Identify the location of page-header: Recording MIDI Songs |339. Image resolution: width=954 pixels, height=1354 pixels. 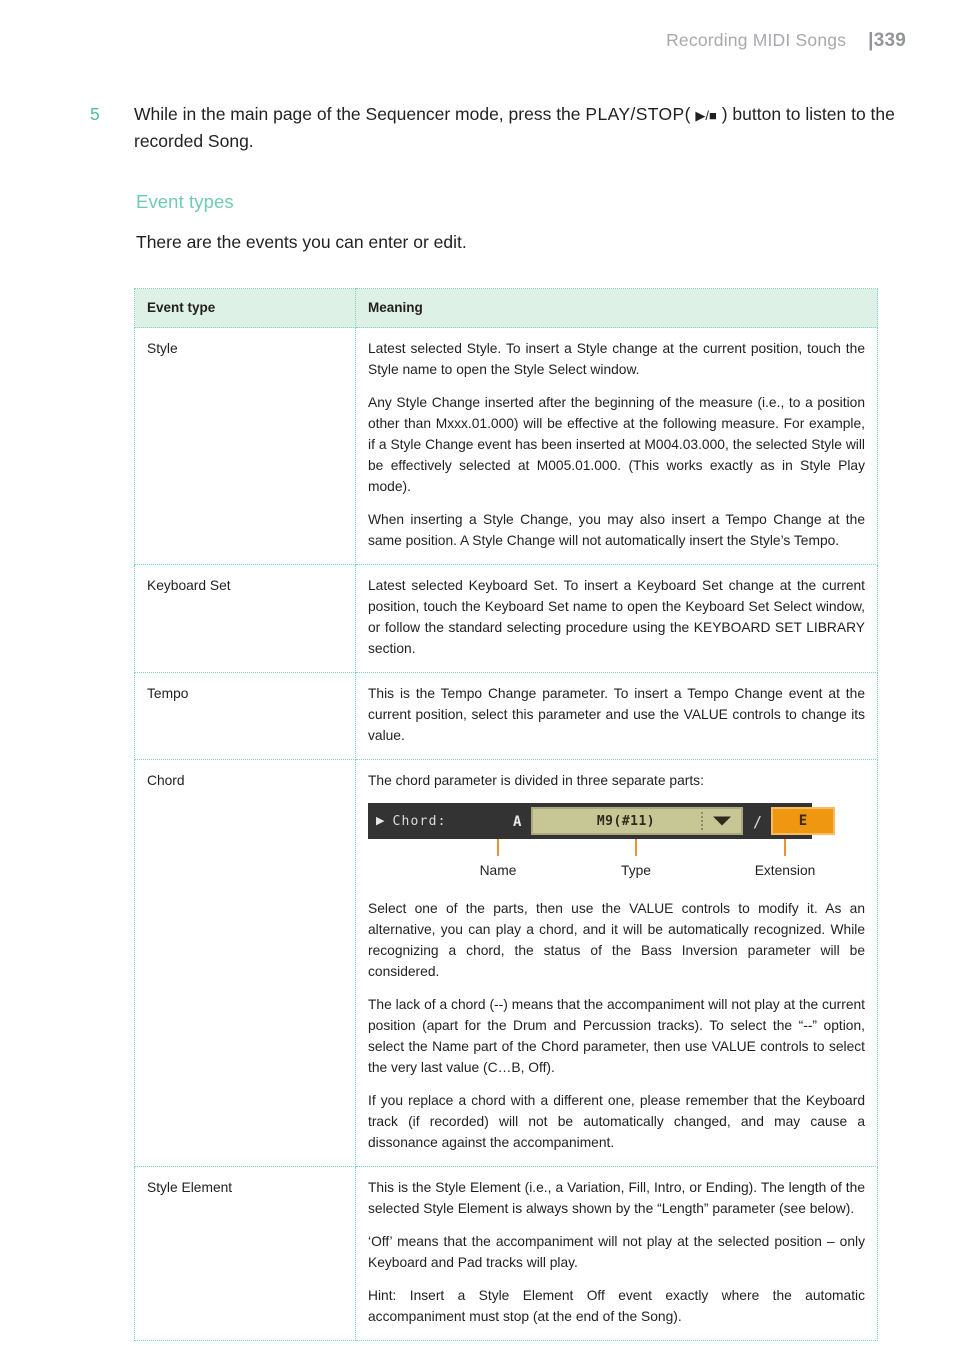
(786, 41).